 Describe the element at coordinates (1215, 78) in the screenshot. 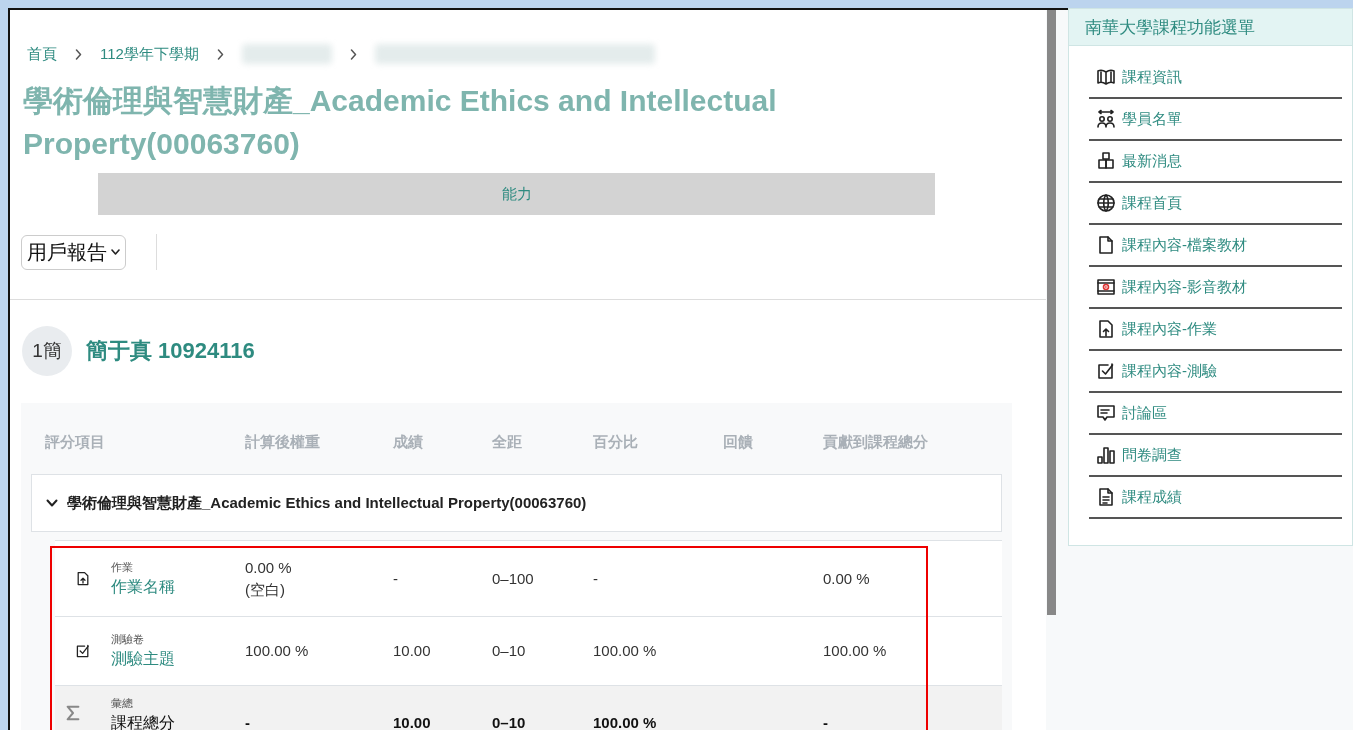

I see `menu-item: 課程資訊` at that location.